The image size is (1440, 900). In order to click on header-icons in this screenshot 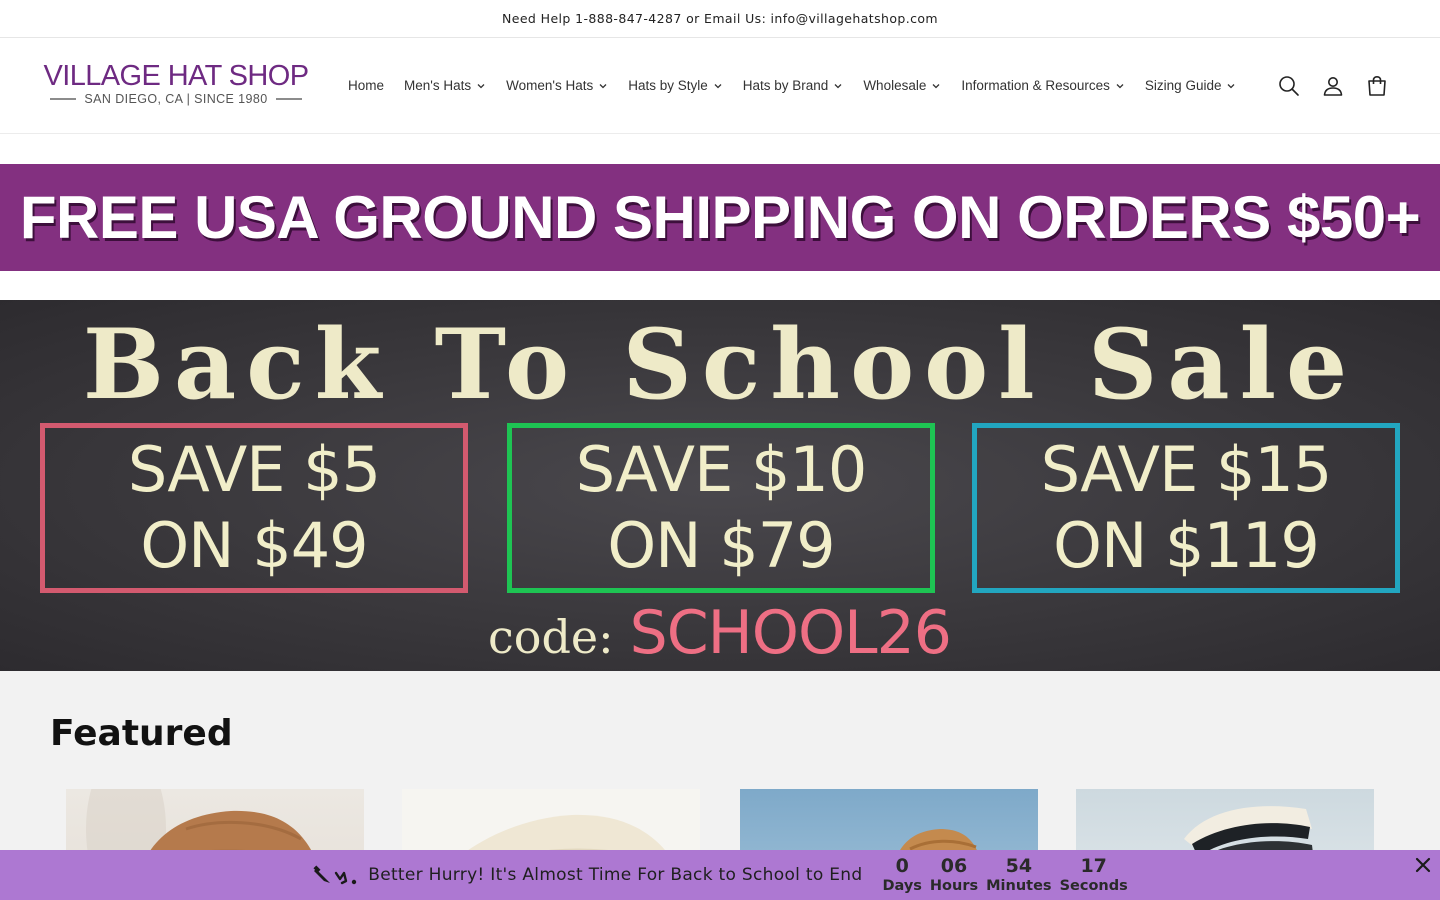, I will do `click(1333, 86)`.